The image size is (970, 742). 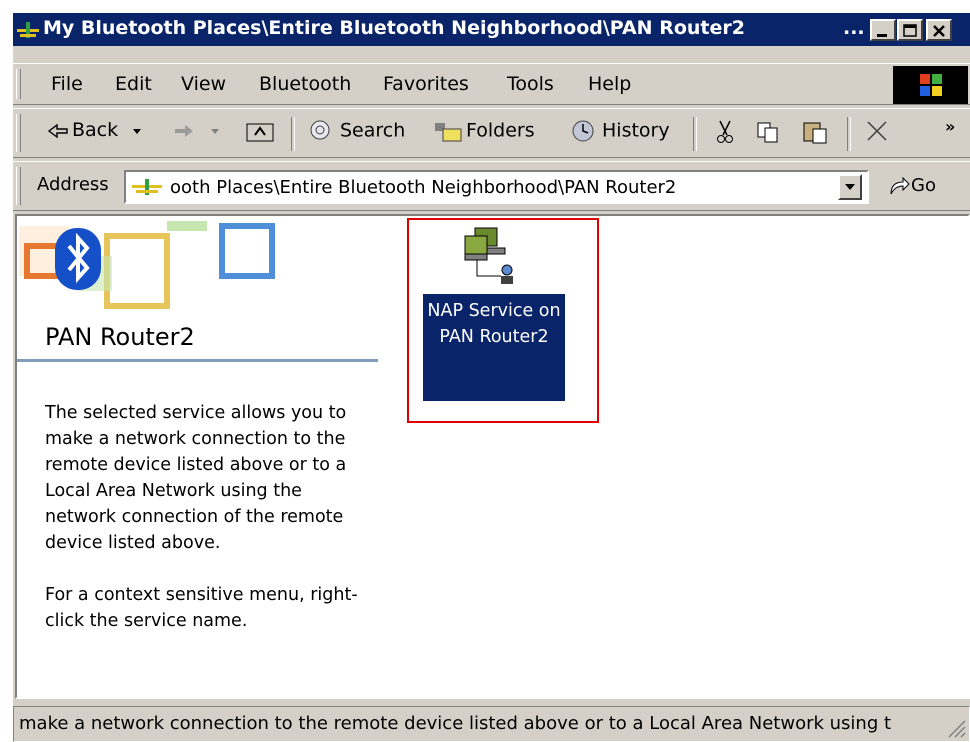 What do you see at coordinates (923, 185) in the screenshot?
I see `go-label: Go` at bounding box center [923, 185].